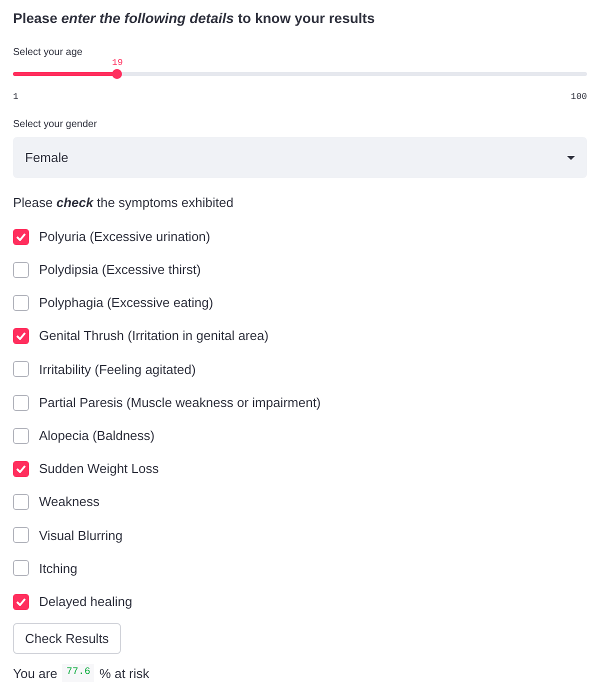  Describe the element at coordinates (67, 638) in the screenshot. I see `check-results-button: Check Results` at that location.